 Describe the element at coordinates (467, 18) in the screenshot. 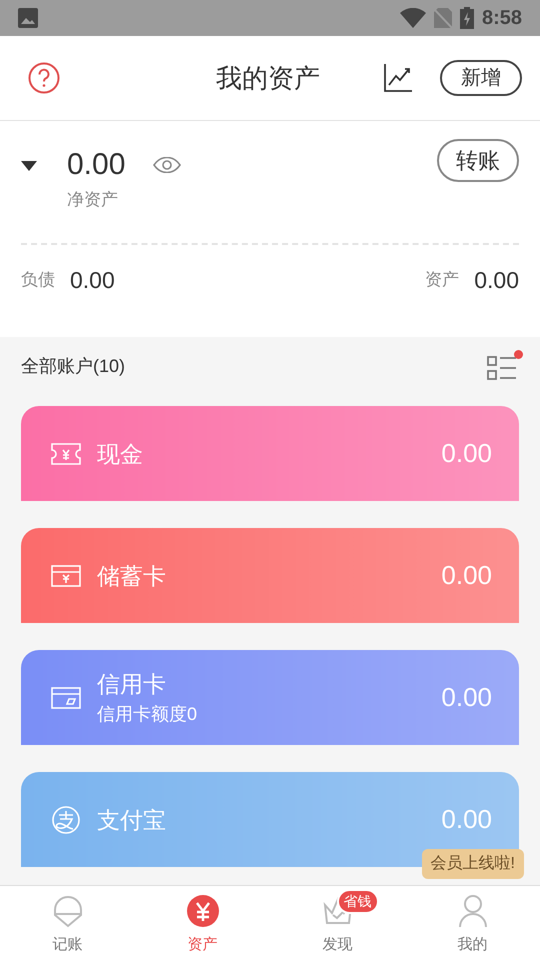

I see `battery-icon` at that location.